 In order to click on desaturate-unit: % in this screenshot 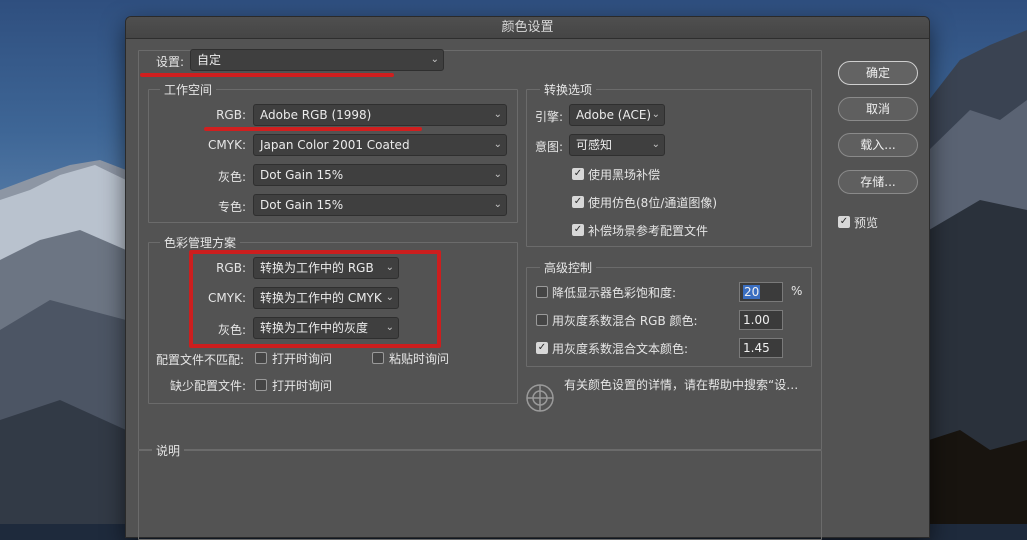, I will do `click(797, 291)`.